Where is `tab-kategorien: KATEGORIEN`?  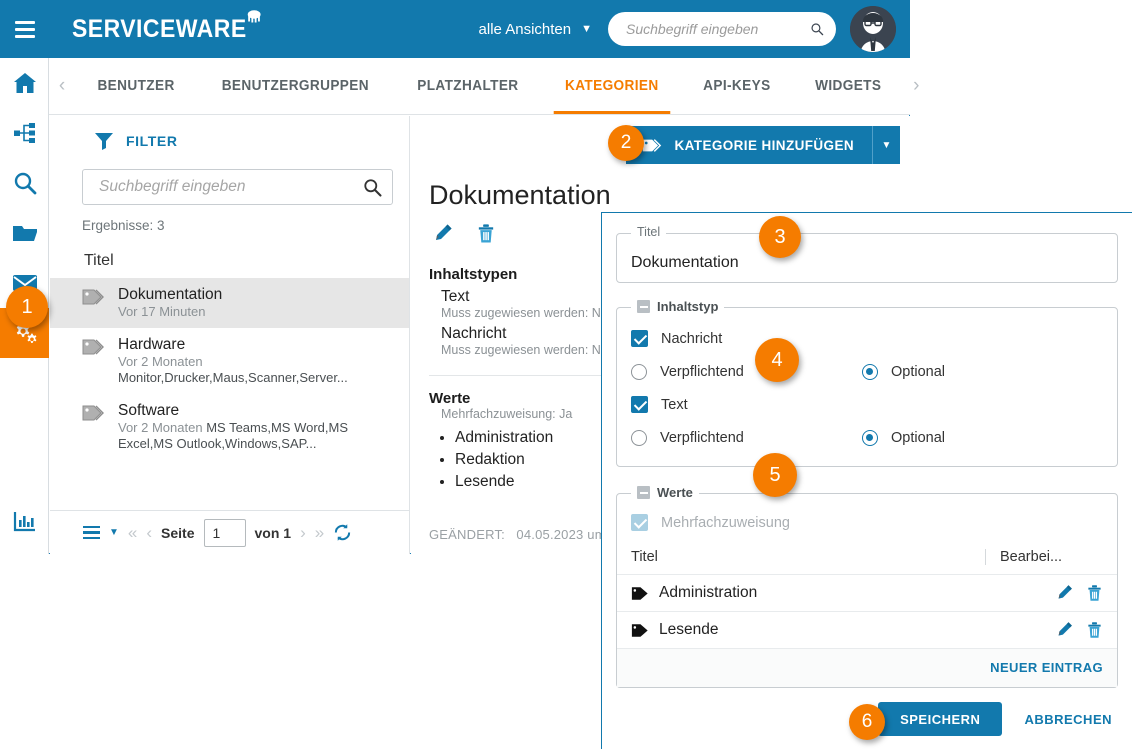
tab-kategorien: KATEGORIEN is located at coordinates (611, 86).